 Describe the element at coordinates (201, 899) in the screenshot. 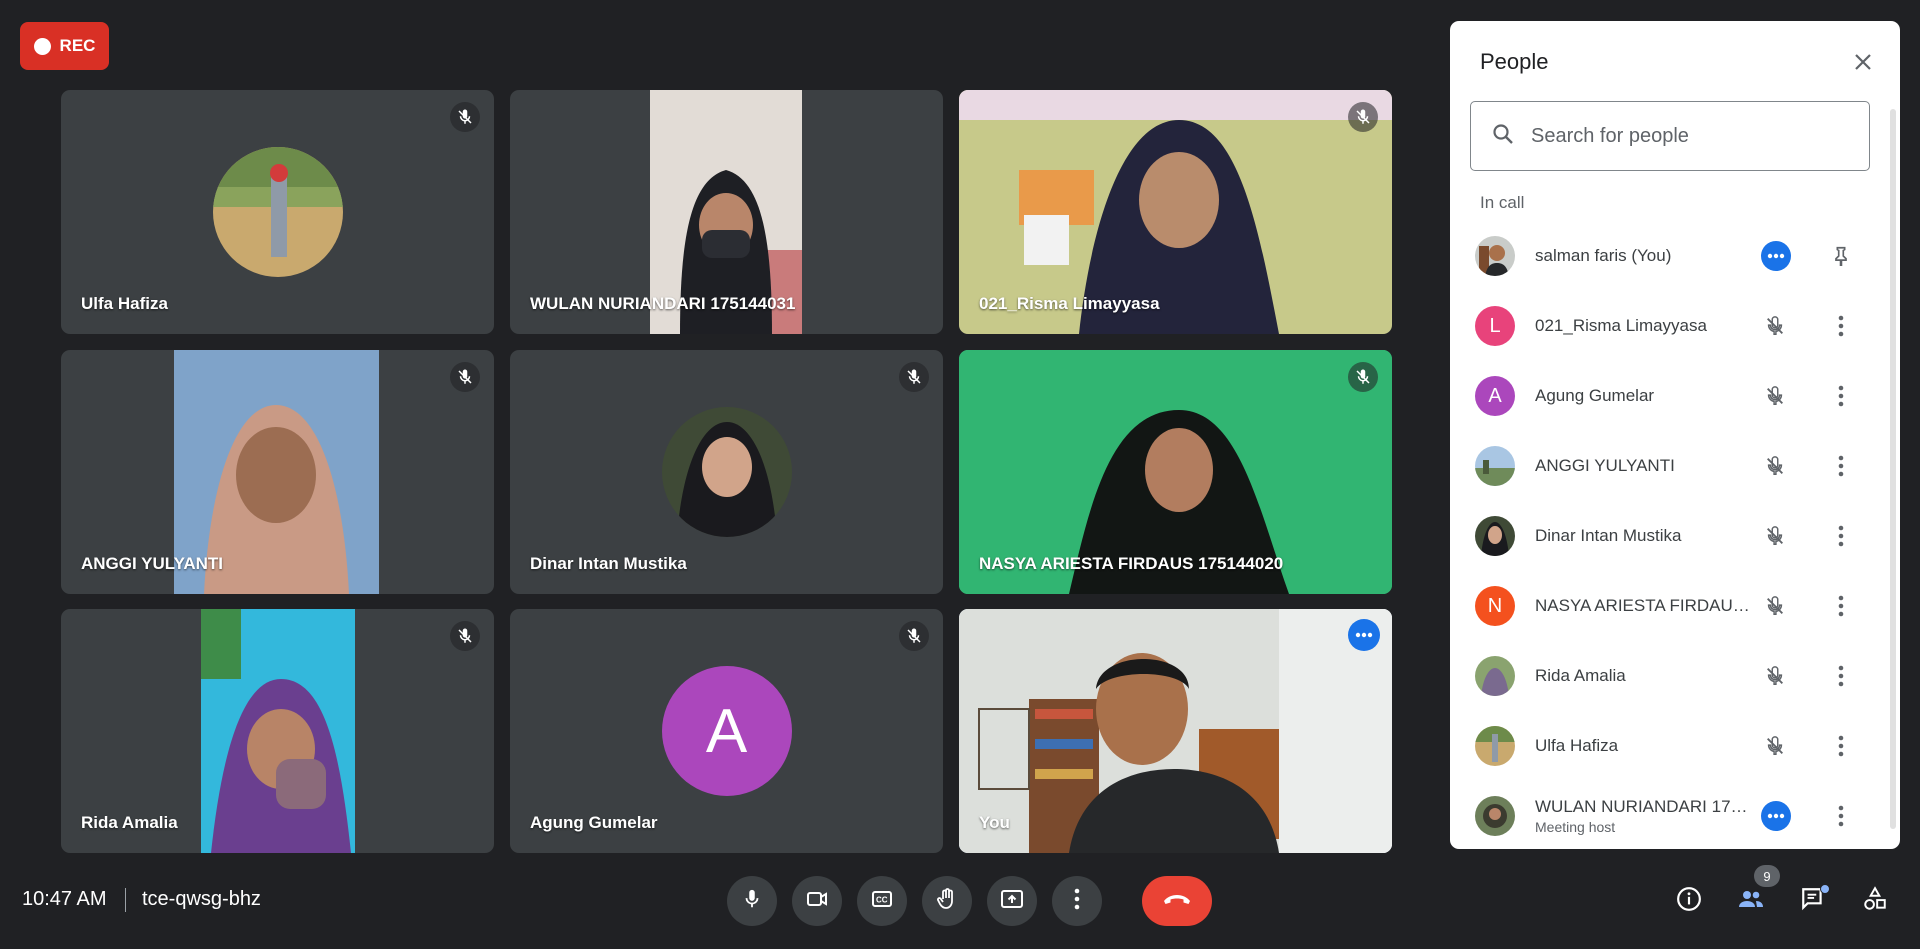

I see `meeting-code: tce-qwsg-bhz` at that location.